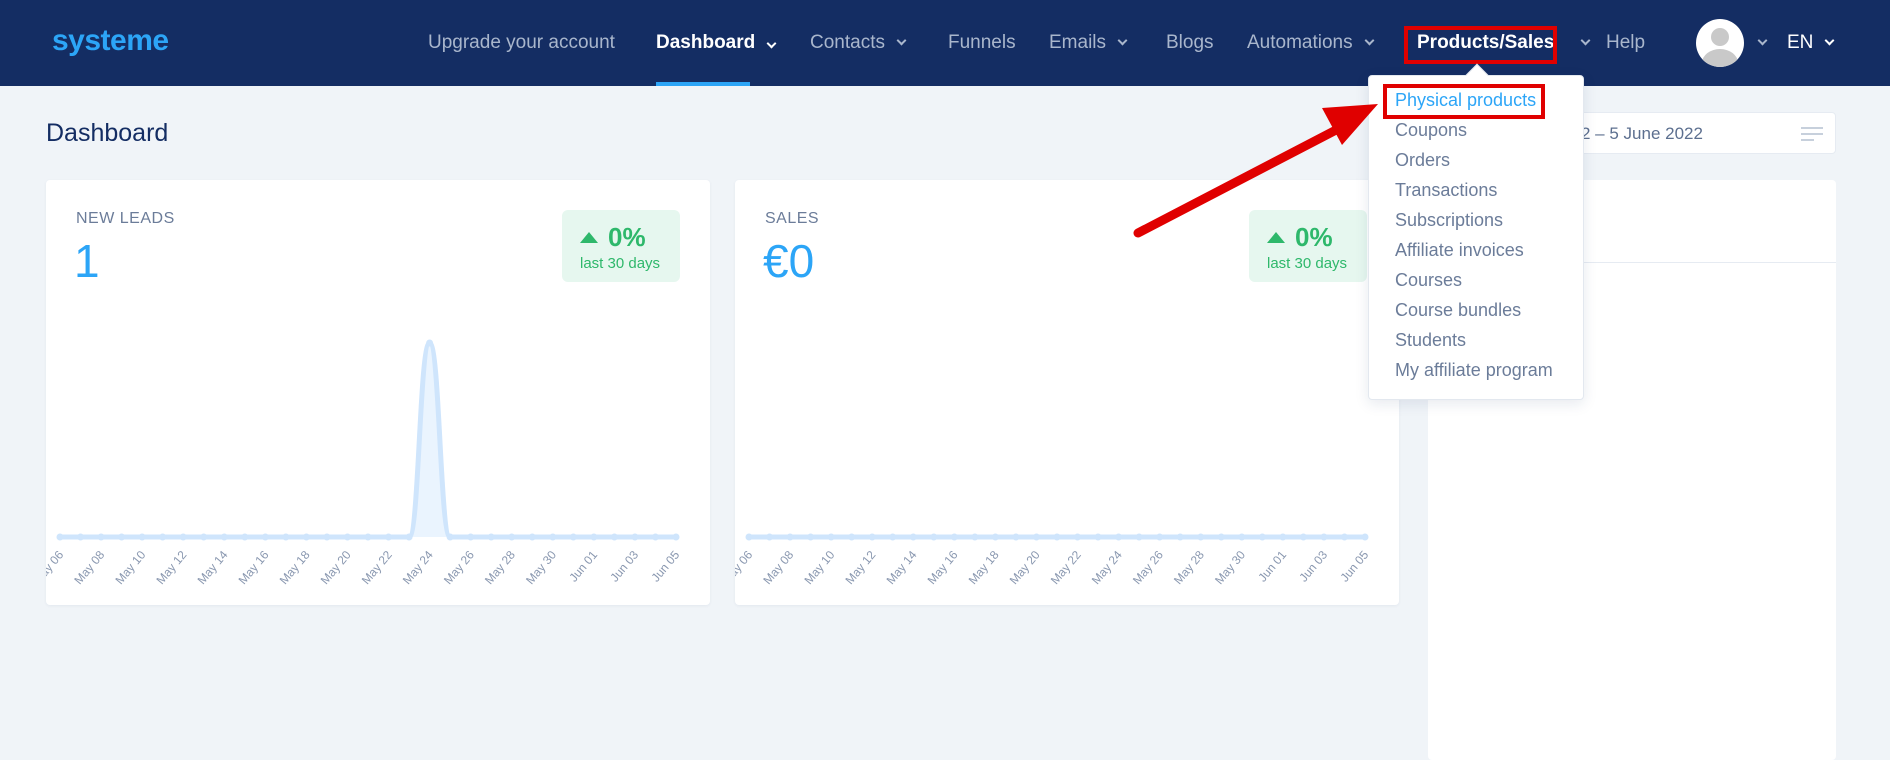 The height and width of the screenshot is (760, 1890). What do you see at coordinates (110, 41) in the screenshot?
I see `systeme-logo: systeme` at bounding box center [110, 41].